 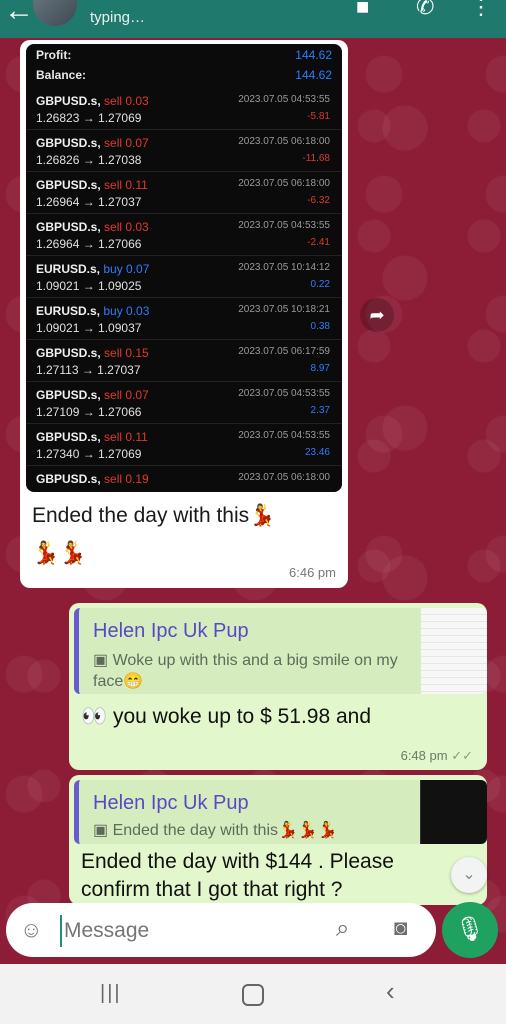 I want to click on system-navigation-bar: ||| ‹, so click(x=253, y=994).